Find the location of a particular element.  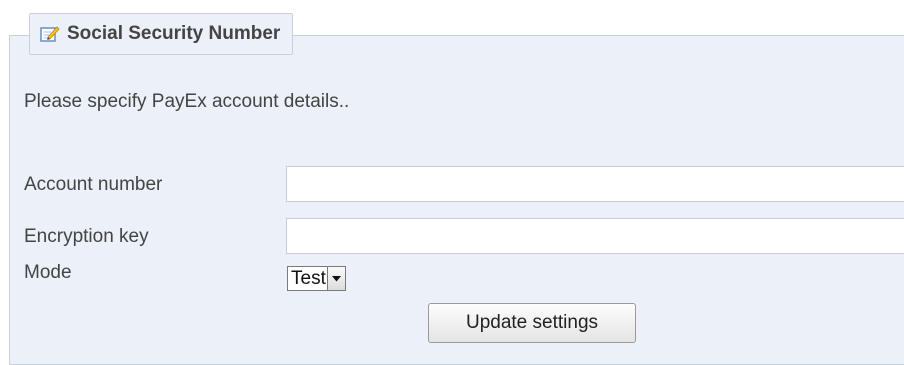

dropdown-arrow-icon is located at coordinates (335, 278).